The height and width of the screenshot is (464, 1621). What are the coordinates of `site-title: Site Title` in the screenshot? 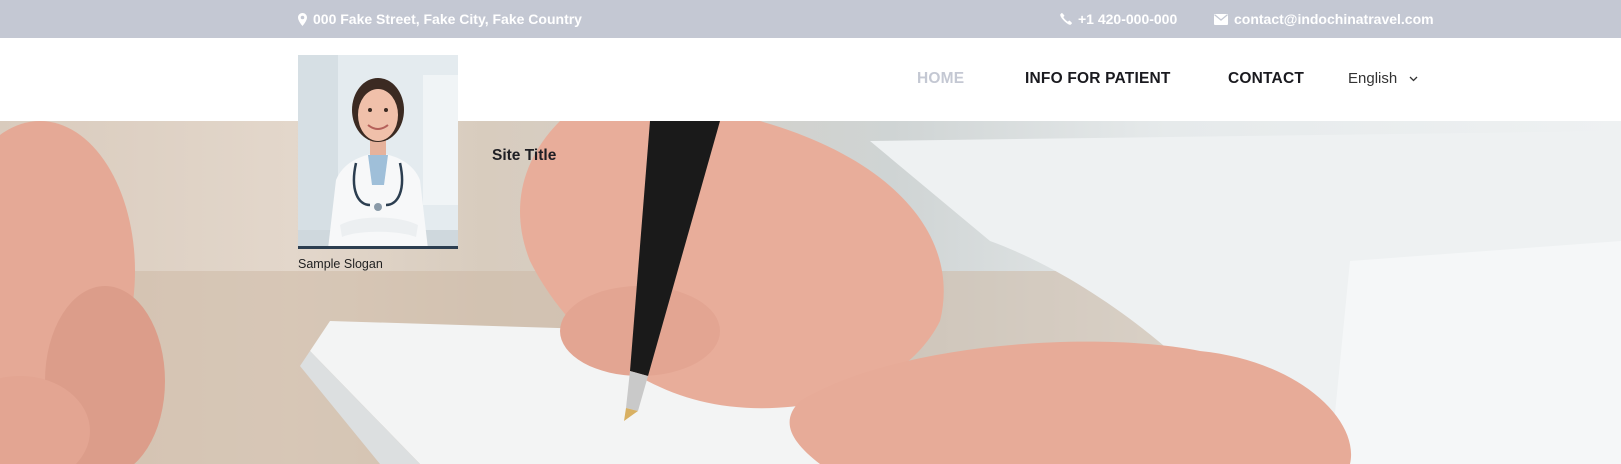 It's located at (524, 156).